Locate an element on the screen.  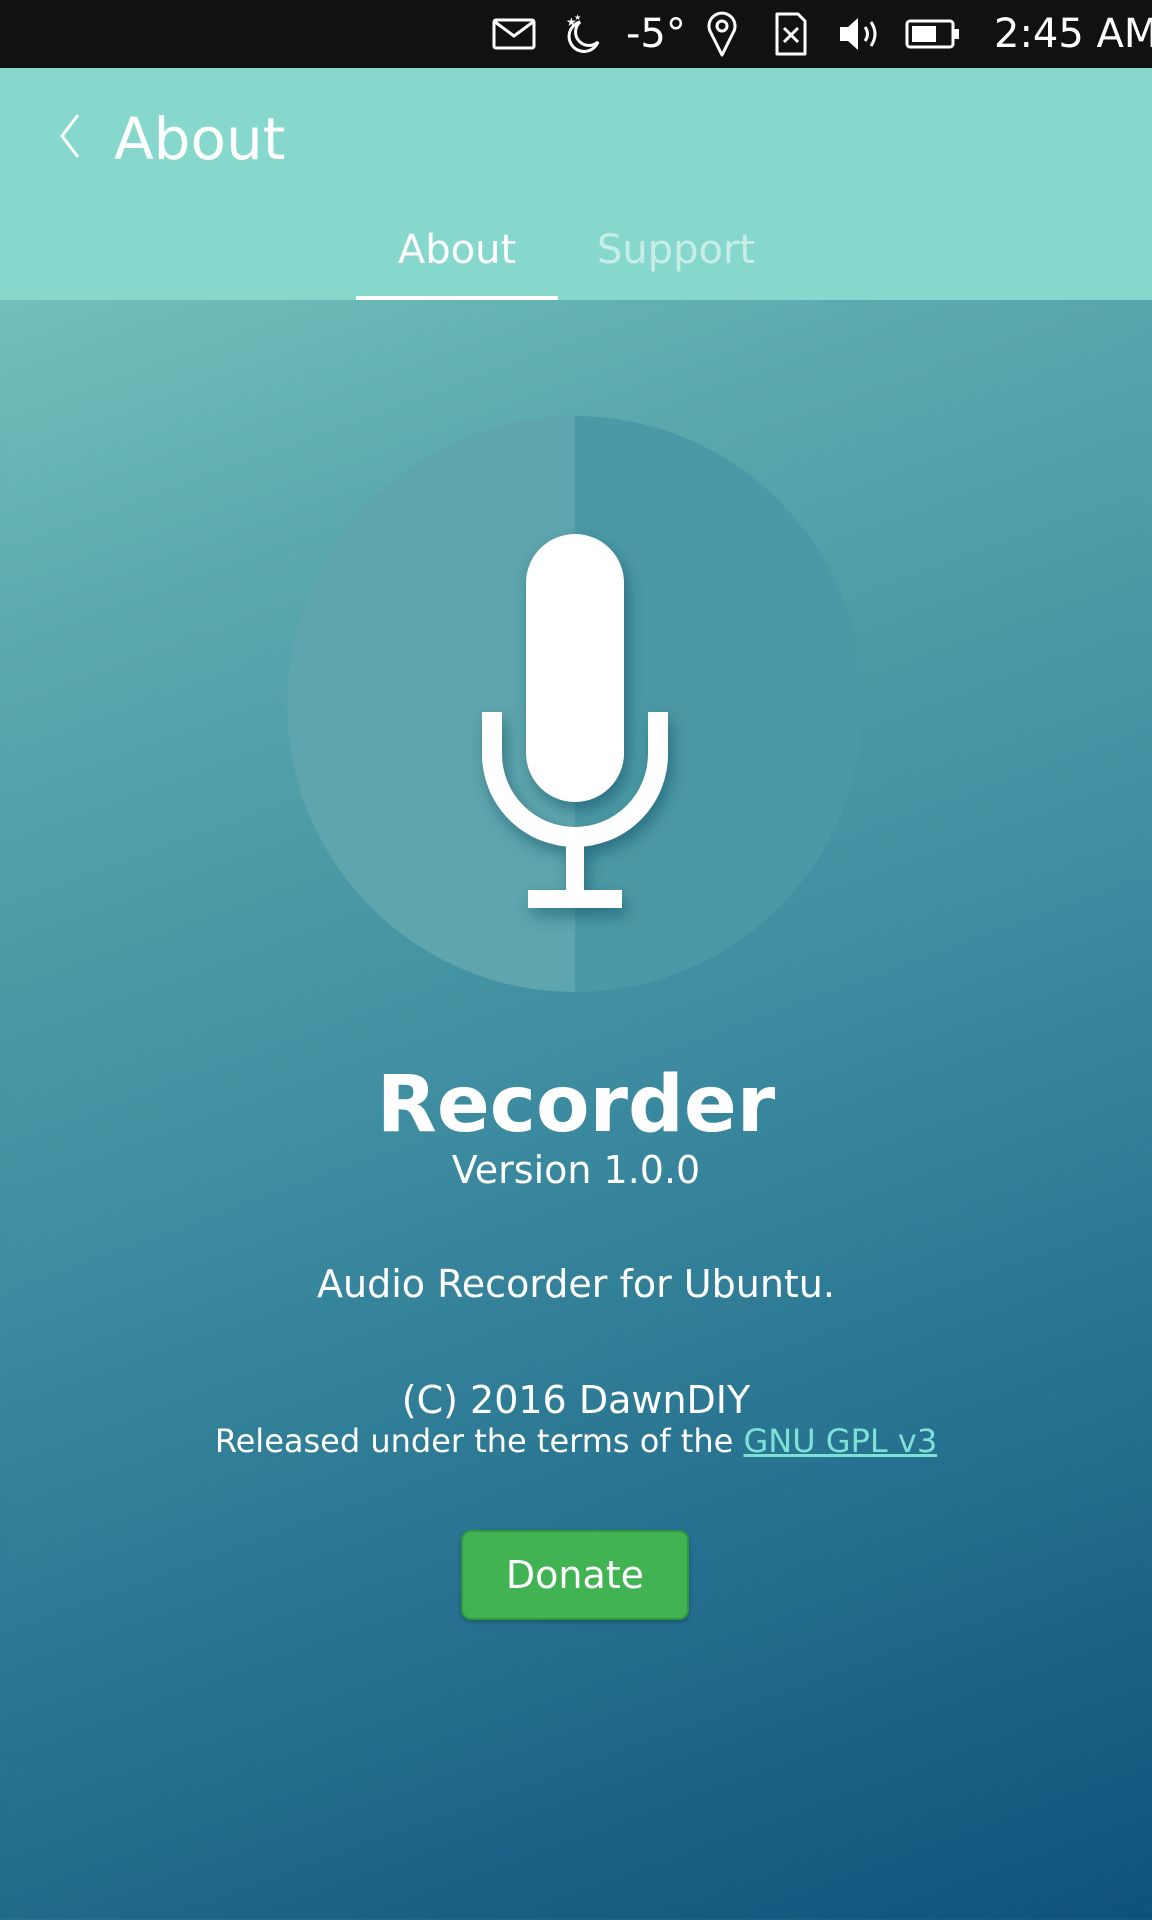
mail-icon is located at coordinates (514, 34).